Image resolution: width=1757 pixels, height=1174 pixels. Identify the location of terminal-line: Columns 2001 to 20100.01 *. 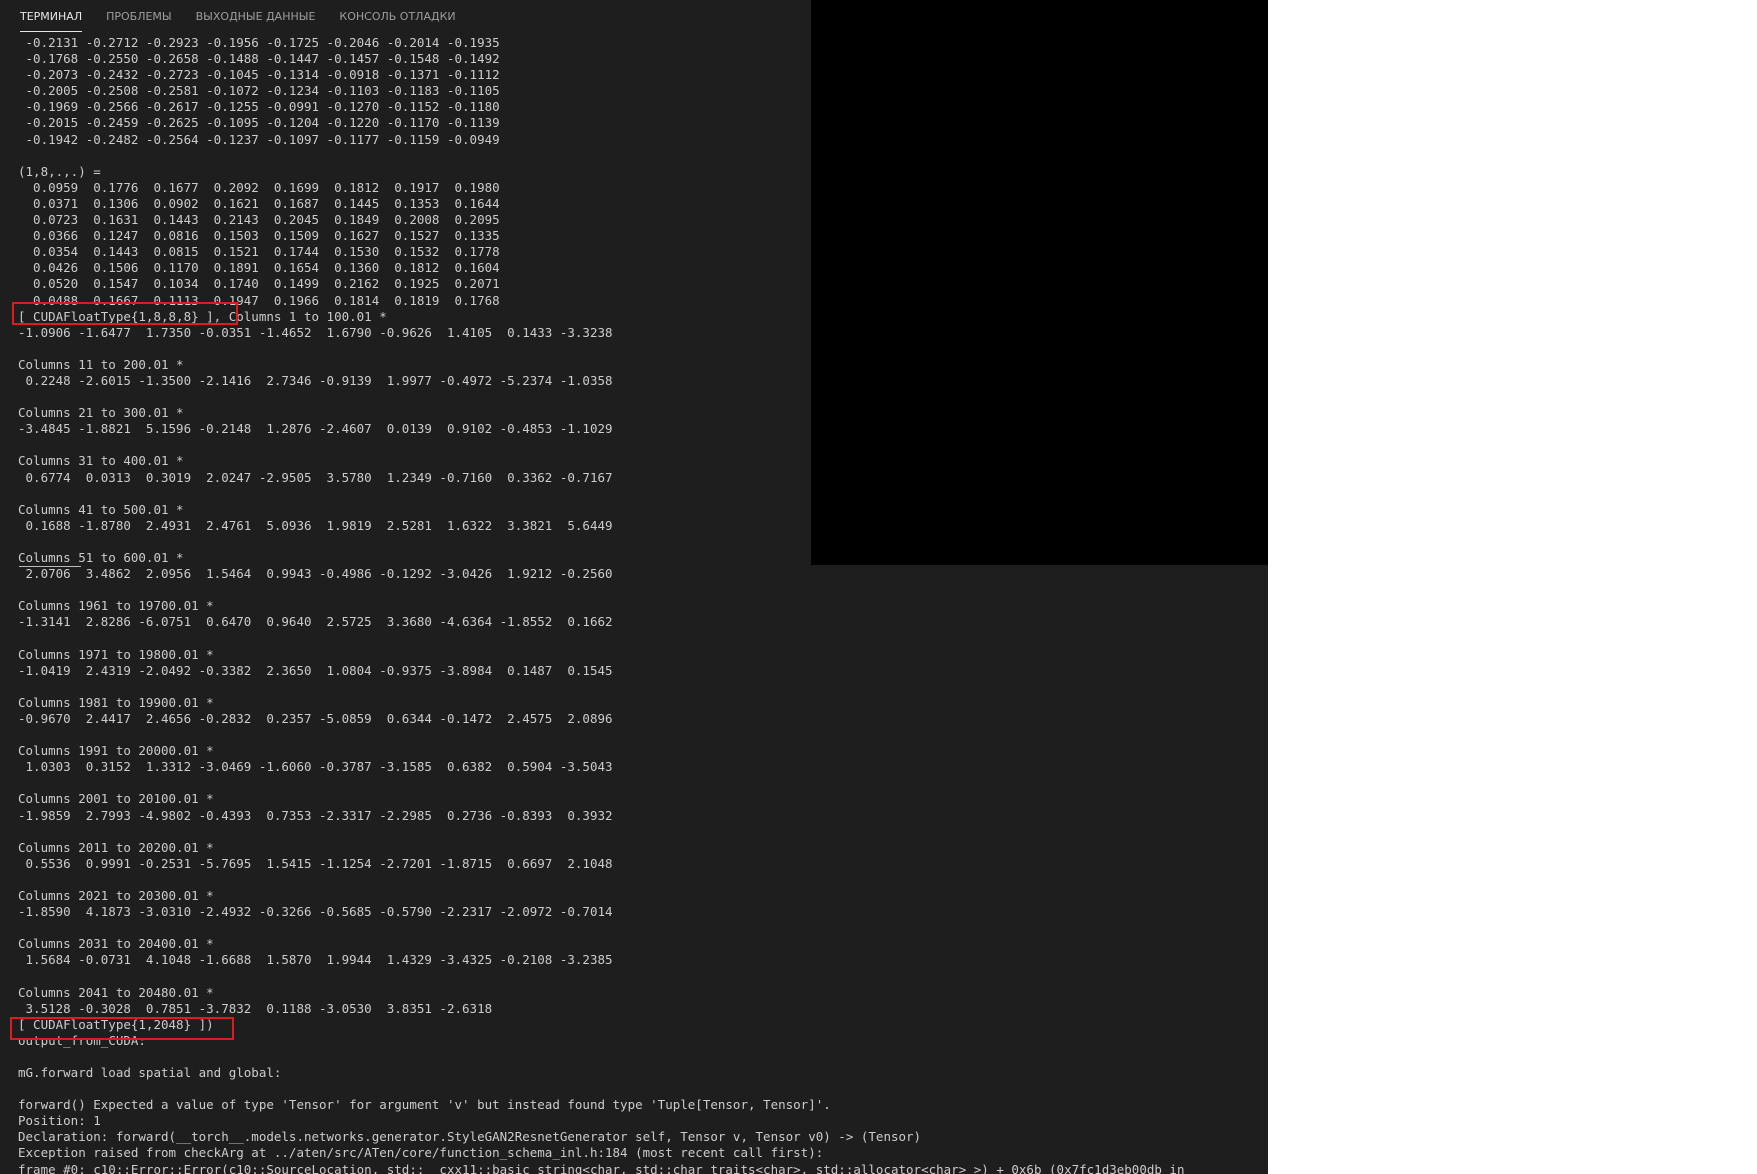
(116, 799).